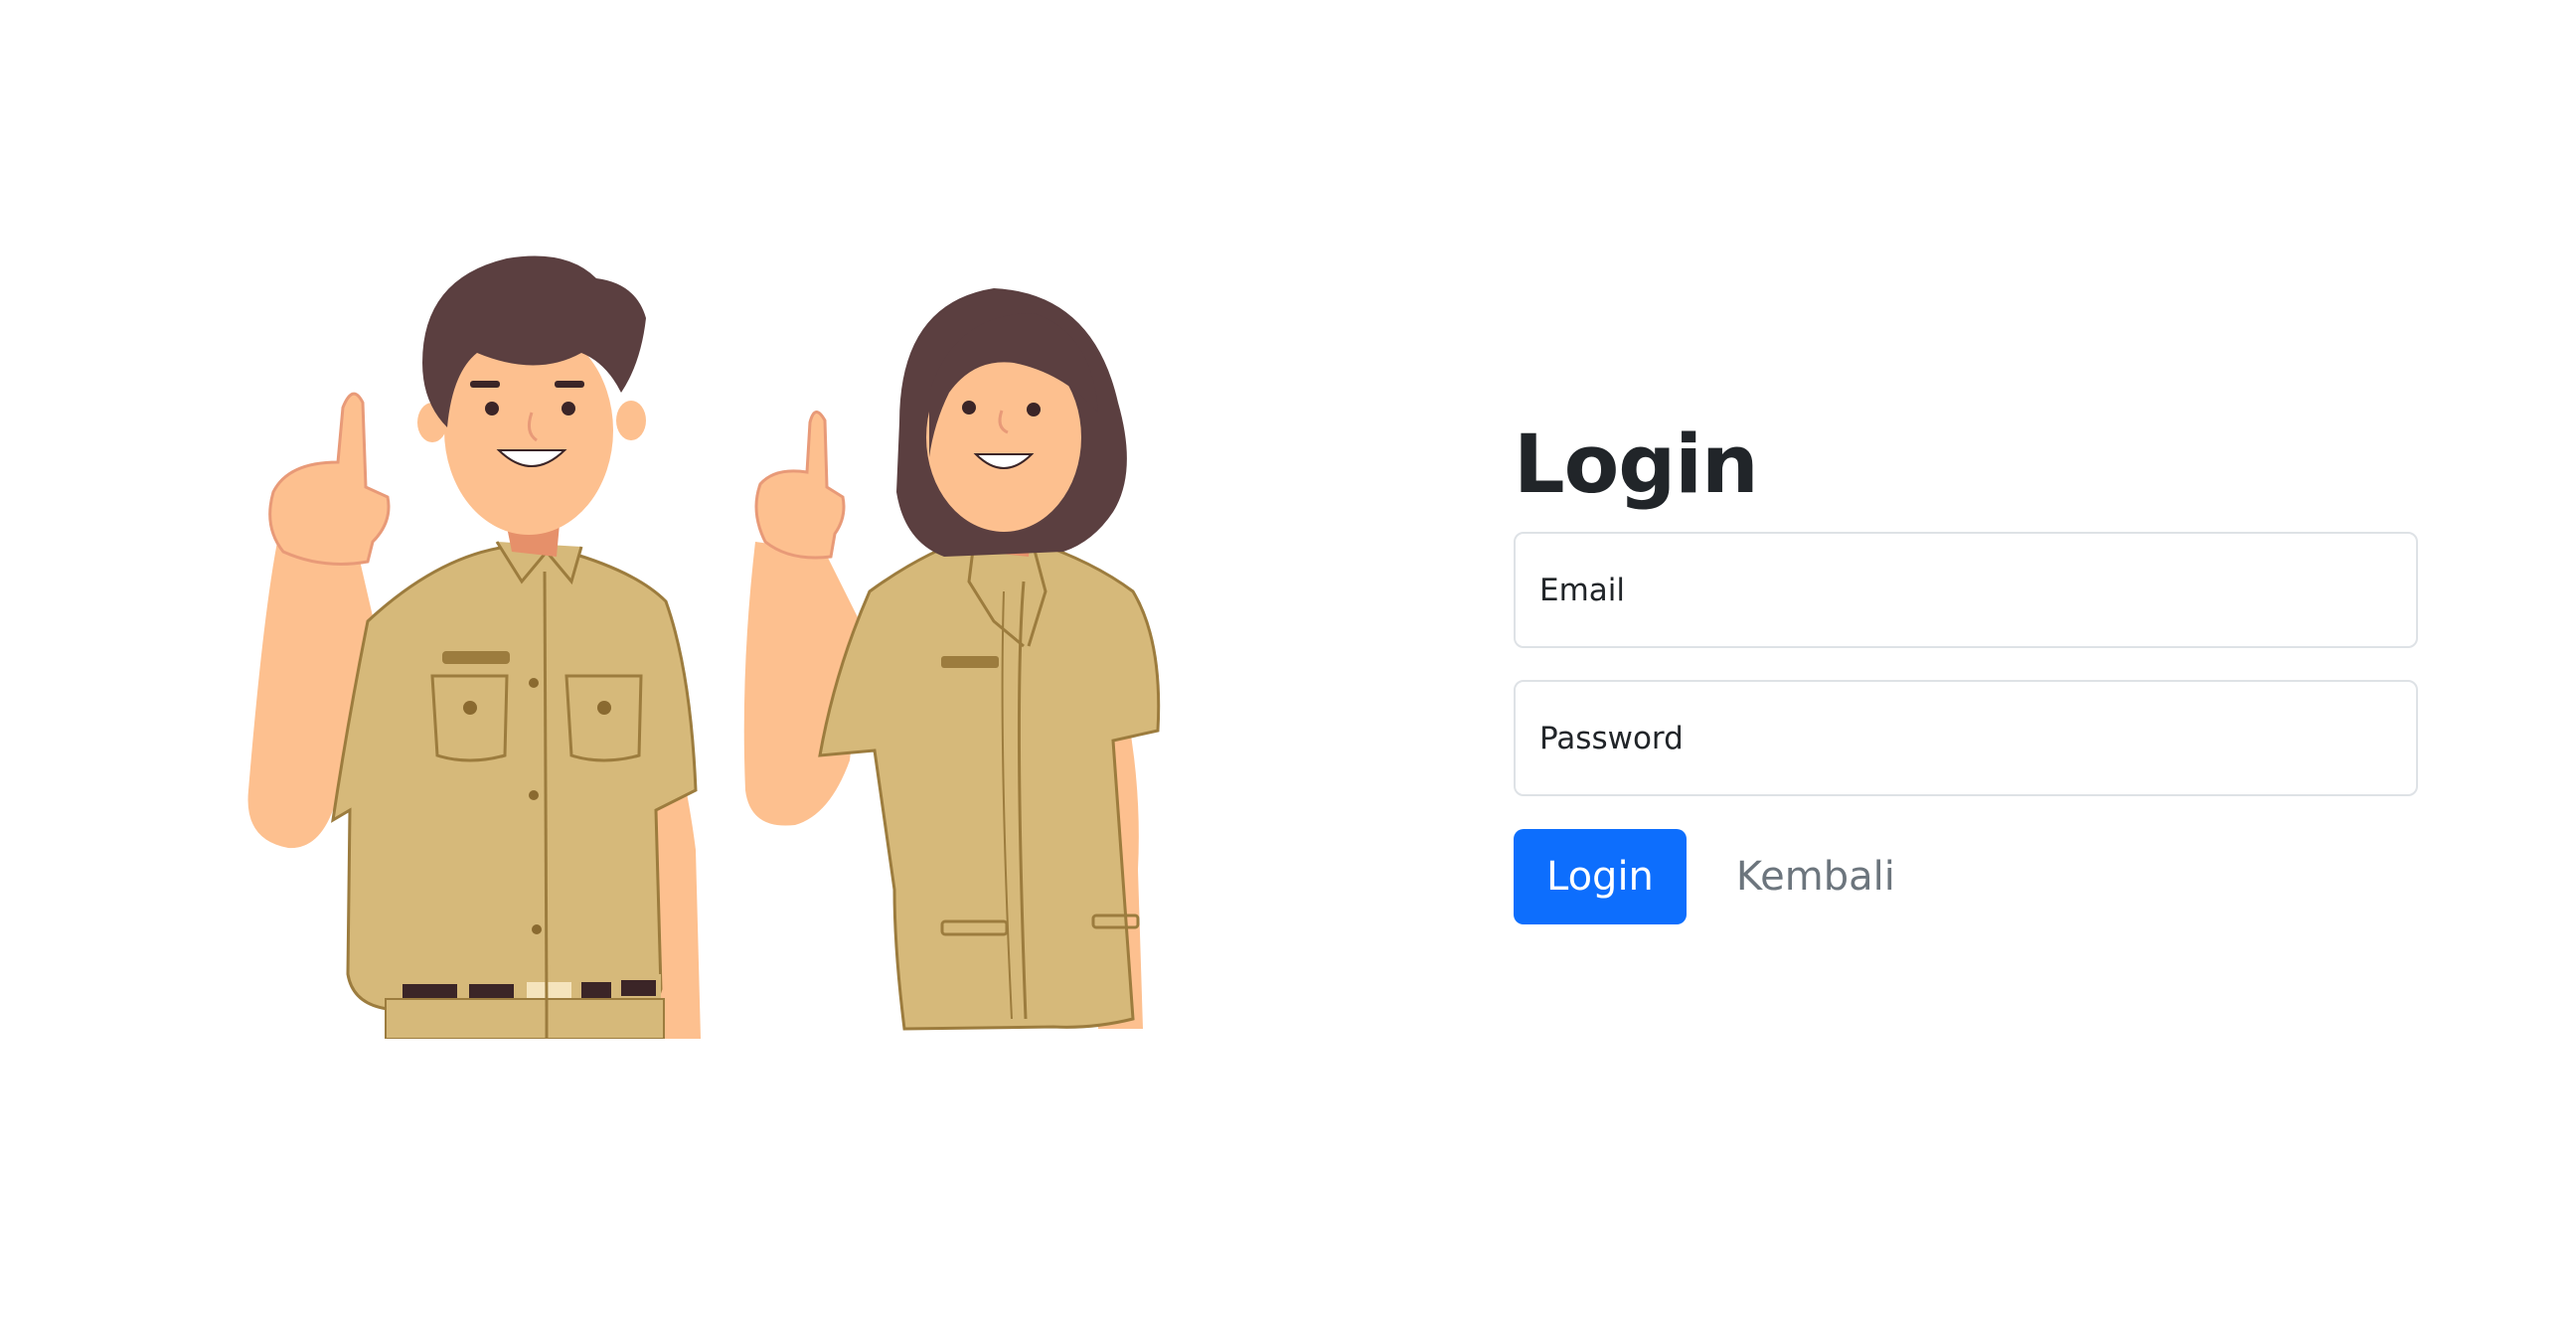  I want to click on form-actions: Login Kembali, so click(1966, 876).